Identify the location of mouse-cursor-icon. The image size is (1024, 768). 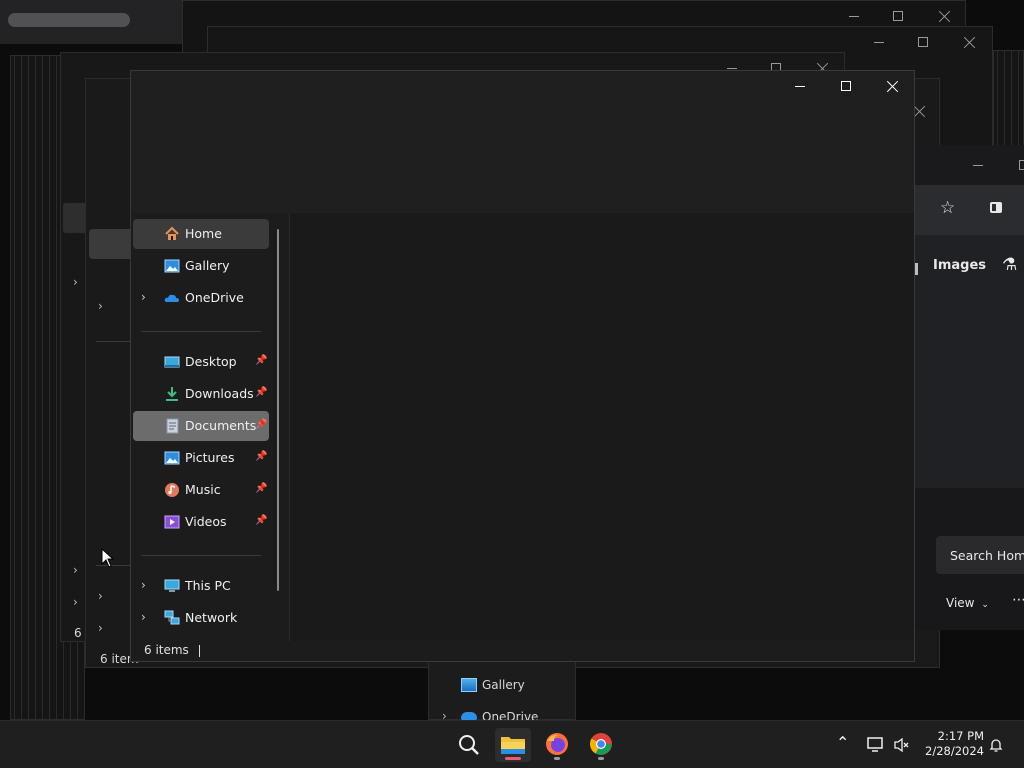
(108, 558).